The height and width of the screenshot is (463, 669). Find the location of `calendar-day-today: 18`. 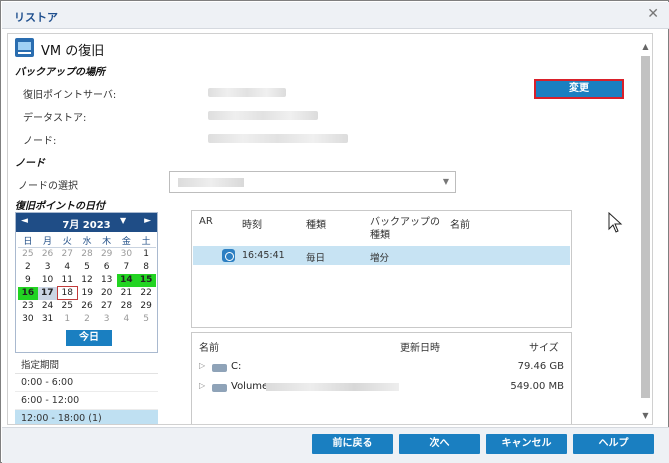

calendar-day-today: 18 is located at coordinates (67, 293).